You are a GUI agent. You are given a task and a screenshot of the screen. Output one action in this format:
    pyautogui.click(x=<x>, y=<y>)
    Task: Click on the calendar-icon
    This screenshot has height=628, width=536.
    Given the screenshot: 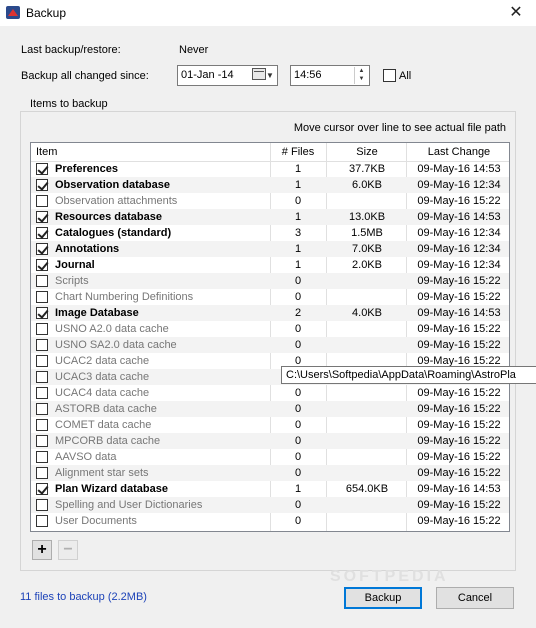 What is the action you would take?
    pyautogui.click(x=259, y=74)
    